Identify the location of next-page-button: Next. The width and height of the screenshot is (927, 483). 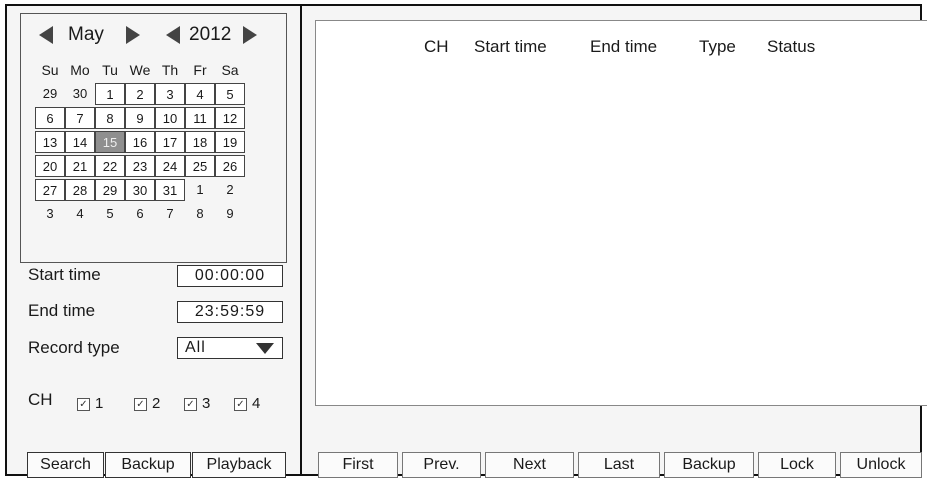
(529, 465).